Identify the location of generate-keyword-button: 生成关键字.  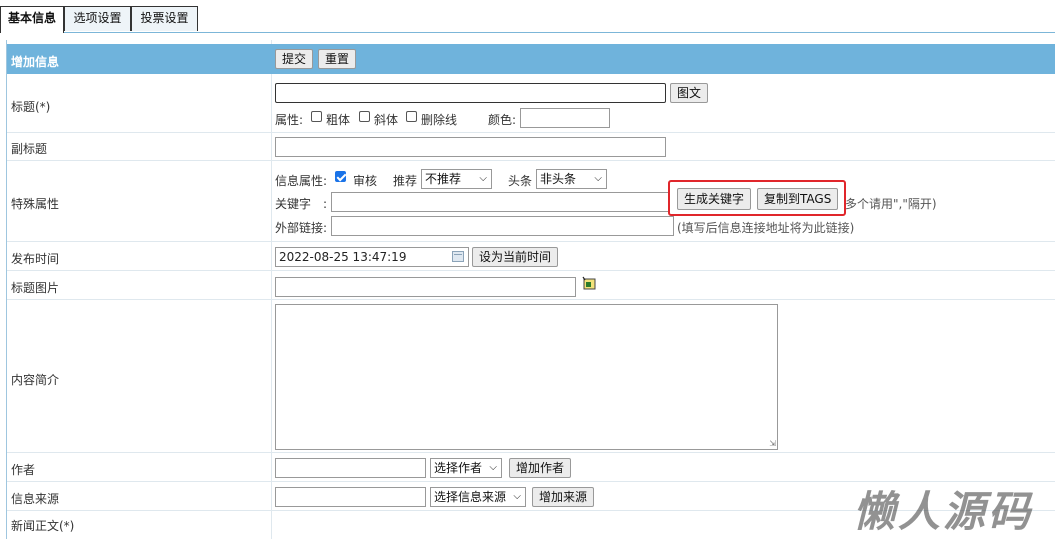
(714, 199).